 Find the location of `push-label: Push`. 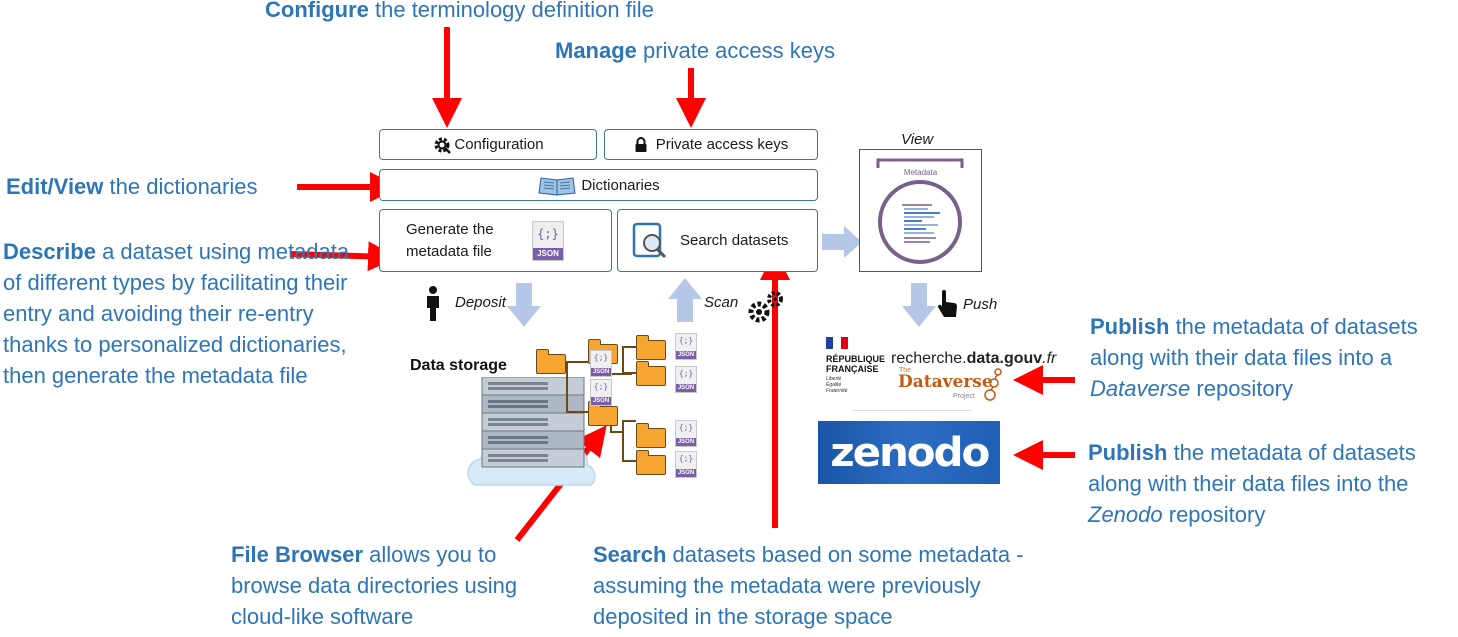

push-label: Push is located at coordinates (980, 304).